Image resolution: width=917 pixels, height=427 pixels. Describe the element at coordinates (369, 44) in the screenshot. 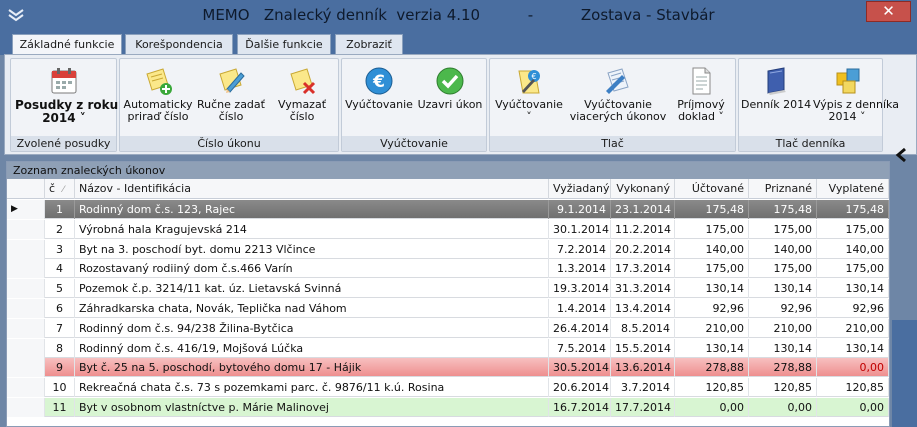

I see `tab-zobrazit: Zobraziť` at that location.